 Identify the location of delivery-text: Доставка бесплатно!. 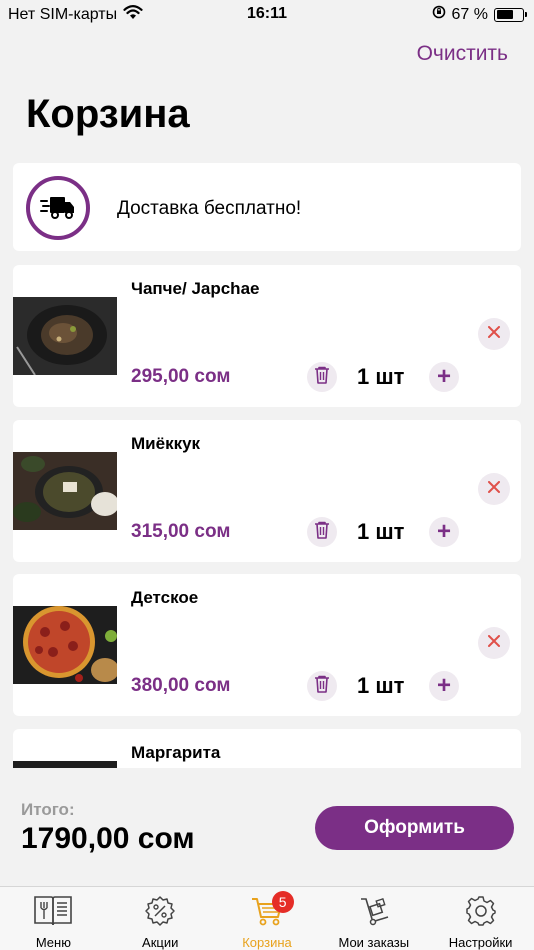
(209, 208).